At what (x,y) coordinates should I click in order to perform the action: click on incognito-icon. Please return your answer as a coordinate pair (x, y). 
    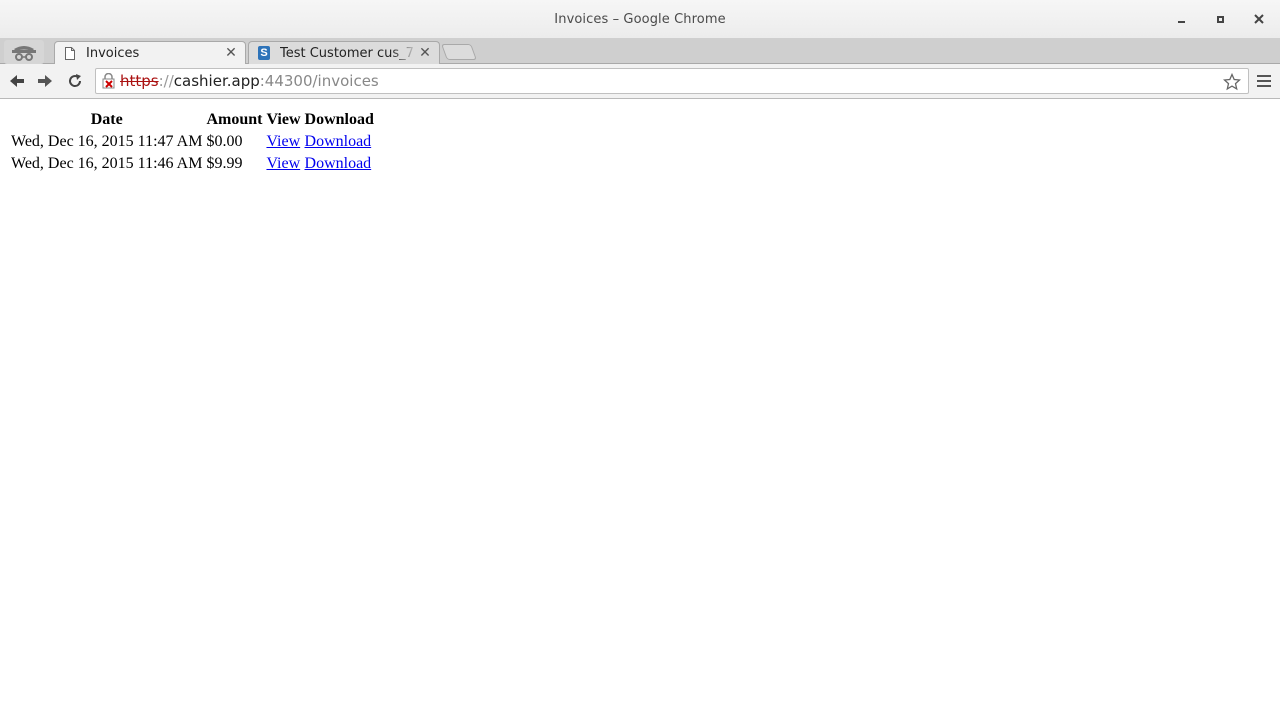
    Looking at the image, I should click on (24, 52).